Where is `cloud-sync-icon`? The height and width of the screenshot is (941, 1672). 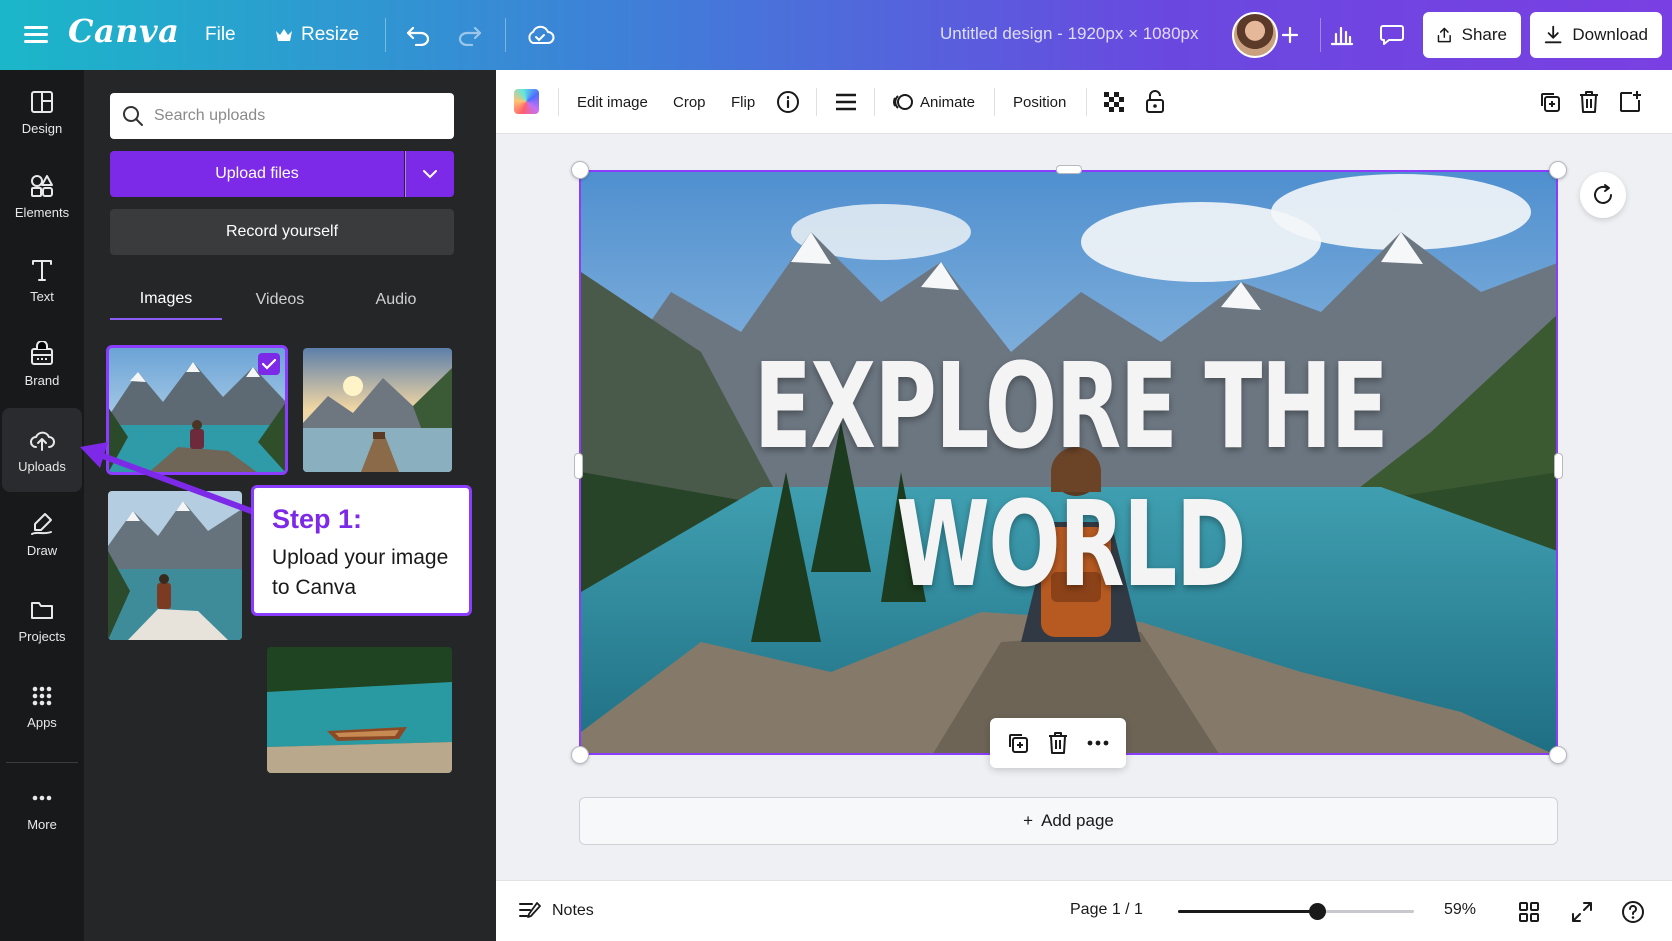 cloud-sync-icon is located at coordinates (540, 35).